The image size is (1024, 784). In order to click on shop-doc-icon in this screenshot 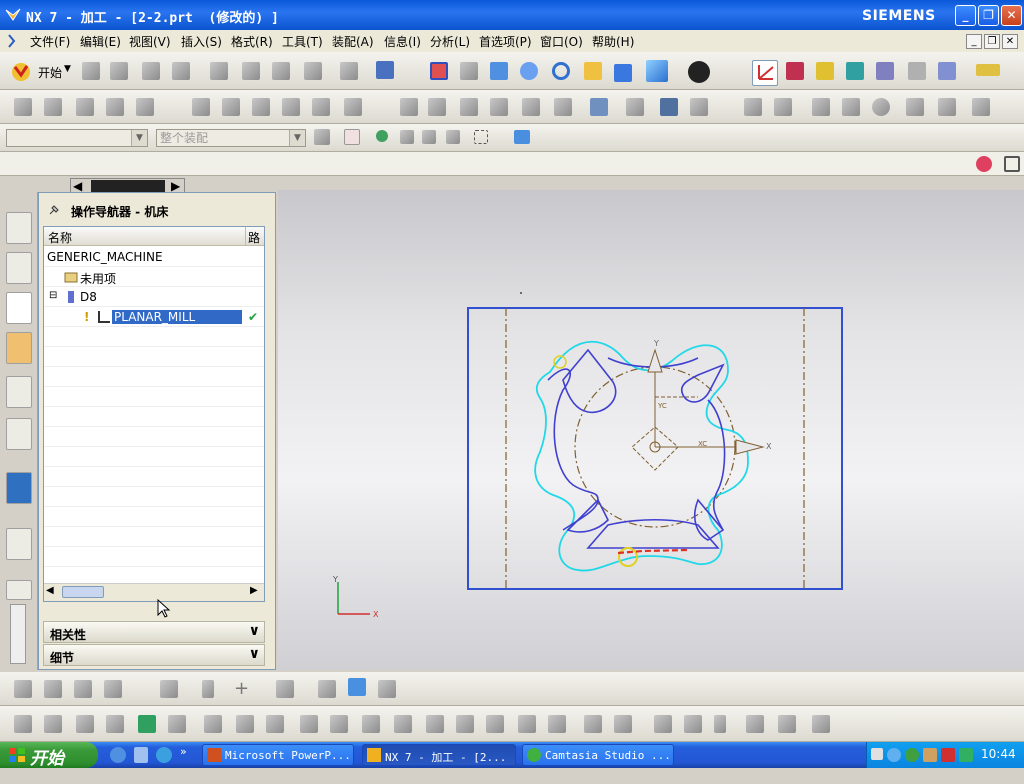, I will do `click(563, 107)`.